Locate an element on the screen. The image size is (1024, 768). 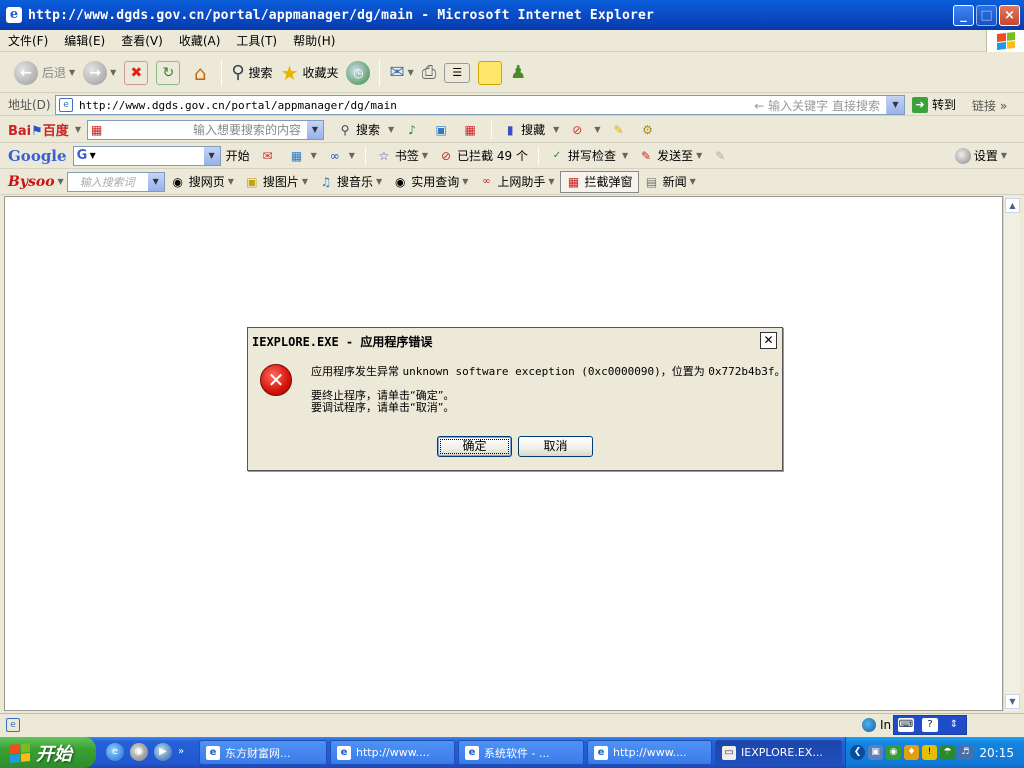
menu-favorites: 收藏(A) is located at coordinates (200, 40).